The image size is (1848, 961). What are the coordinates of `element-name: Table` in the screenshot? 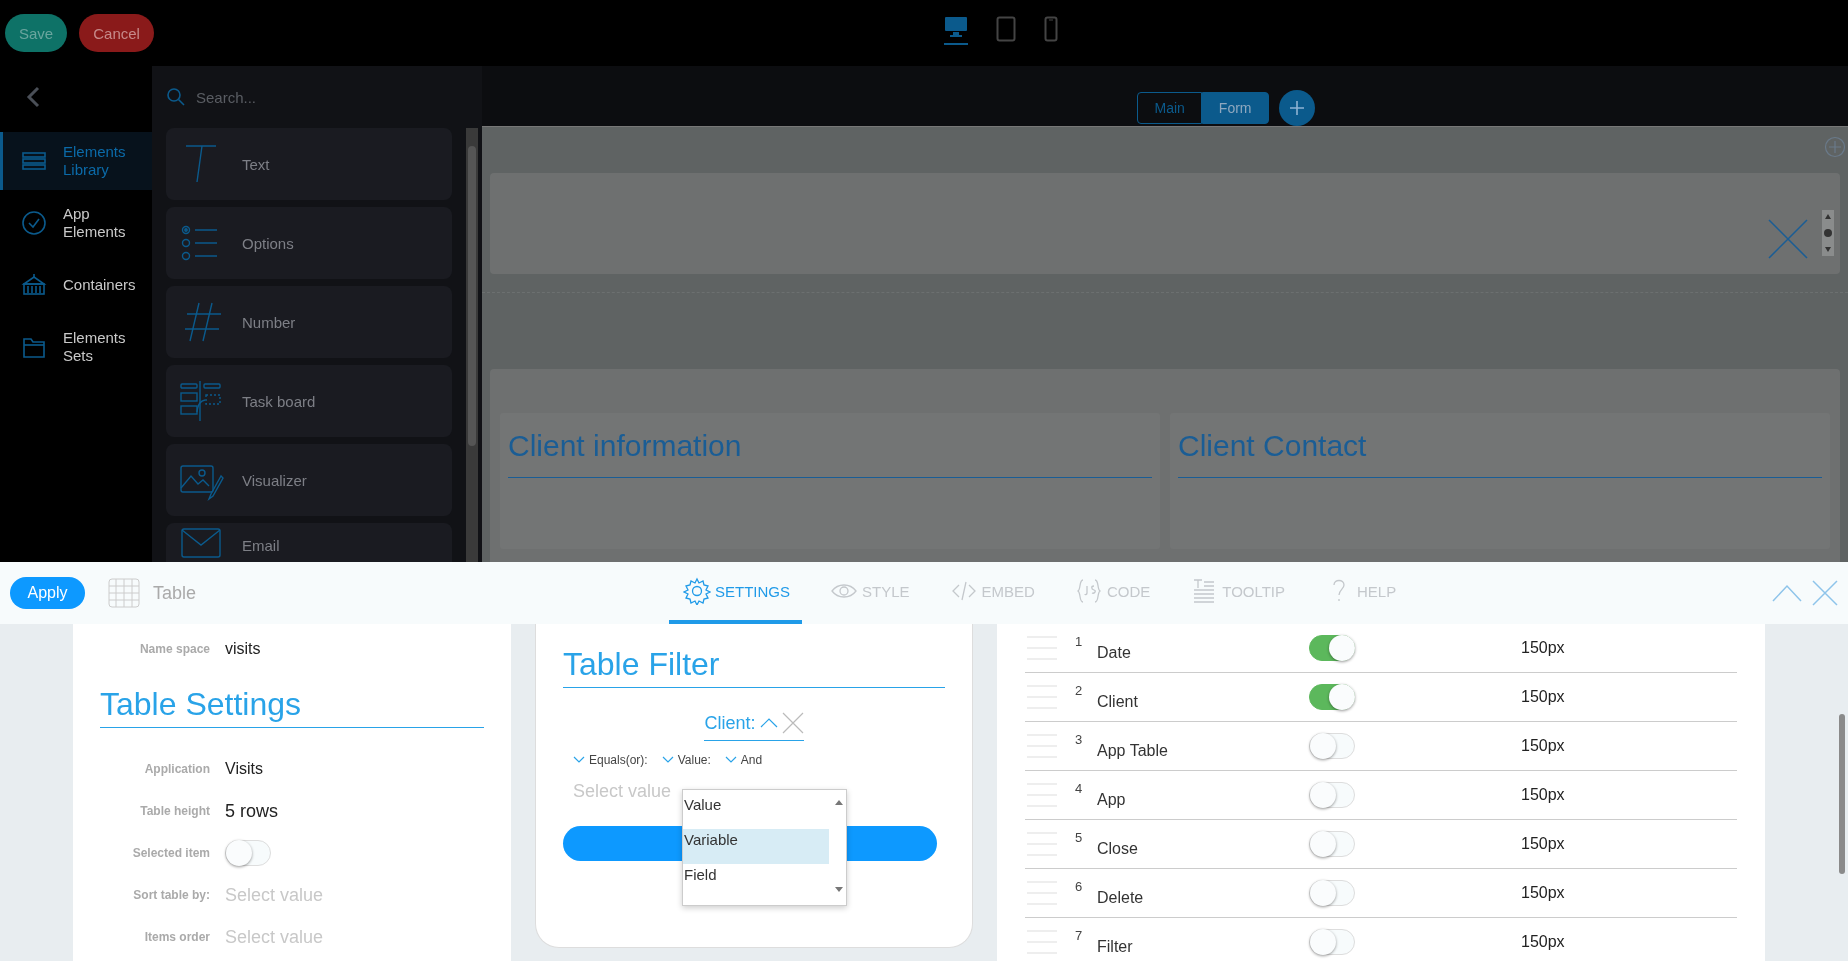 It's located at (175, 593).